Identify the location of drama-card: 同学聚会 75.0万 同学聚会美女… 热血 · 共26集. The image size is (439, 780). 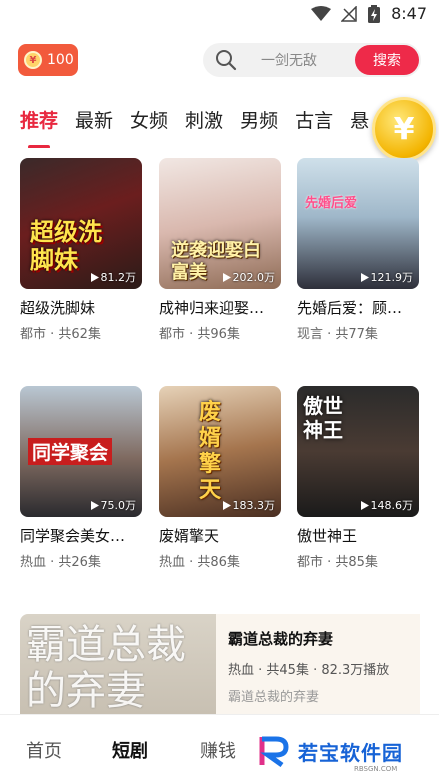
(81, 478).